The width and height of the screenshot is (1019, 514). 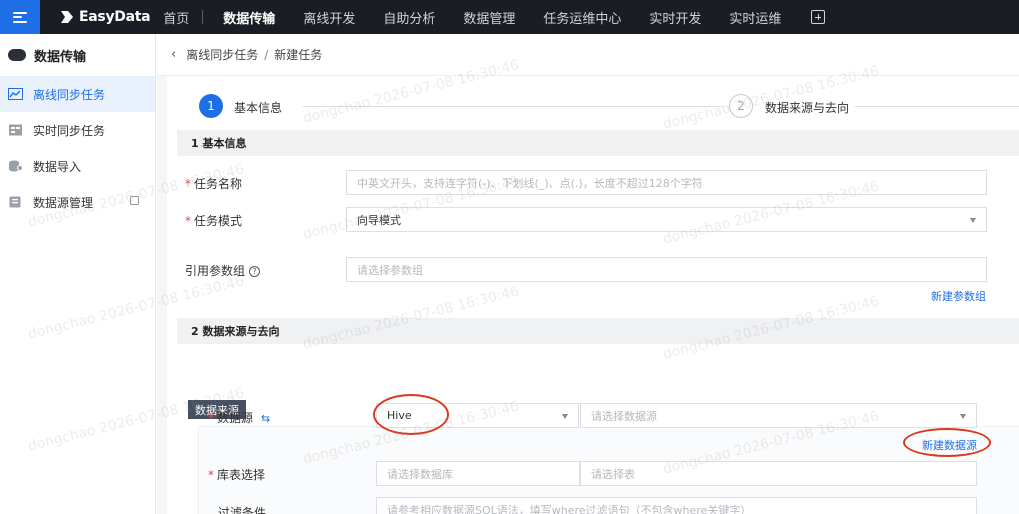 What do you see at coordinates (477, 415) in the screenshot?
I see `datasource-type-select: Hive` at bounding box center [477, 415].